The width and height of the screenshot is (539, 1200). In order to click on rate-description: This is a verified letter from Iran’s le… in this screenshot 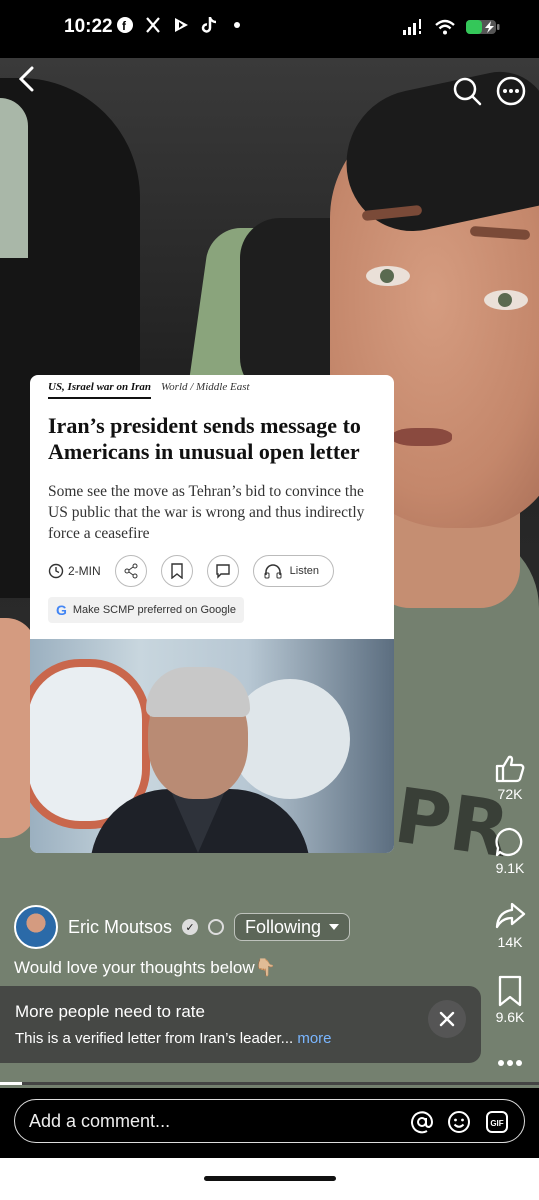, I will do `click(173, 1038)`.